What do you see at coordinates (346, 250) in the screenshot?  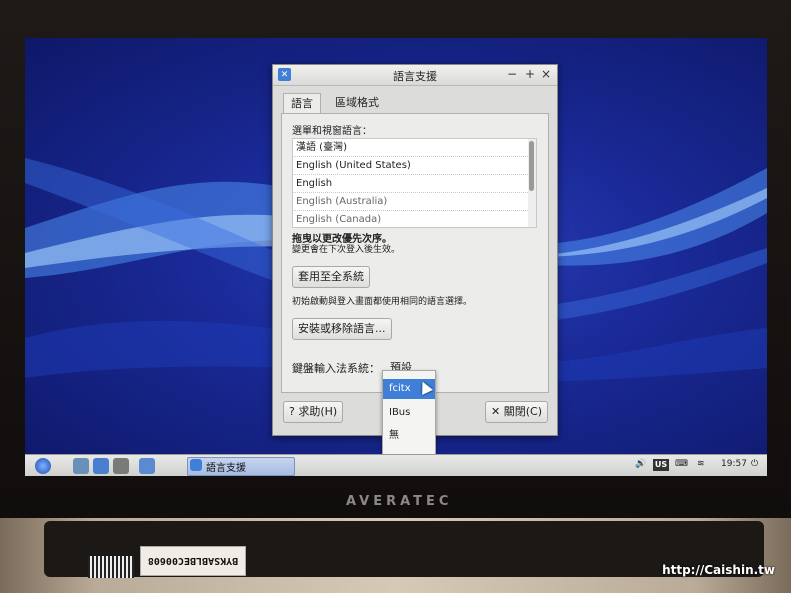 I see `change-note: 變更會在下次登入後生效。` at bounding box center [346, 250].